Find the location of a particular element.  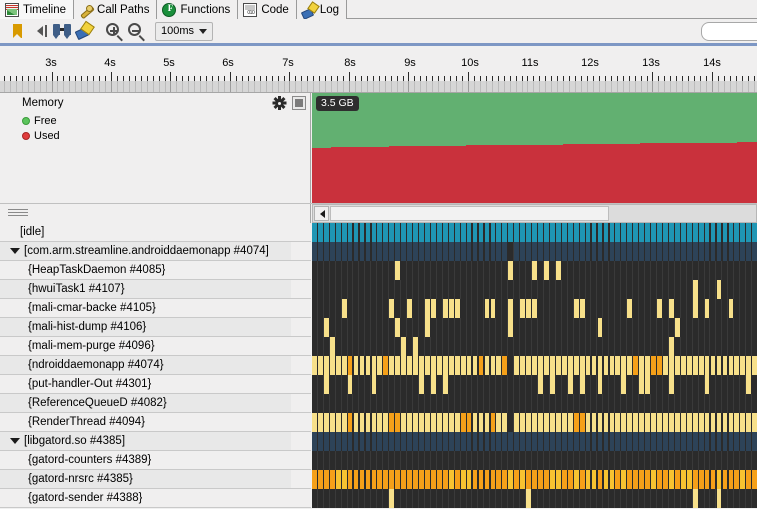

thread-row: {put-handler-Out #4301} is located at coordinates (378, 384).